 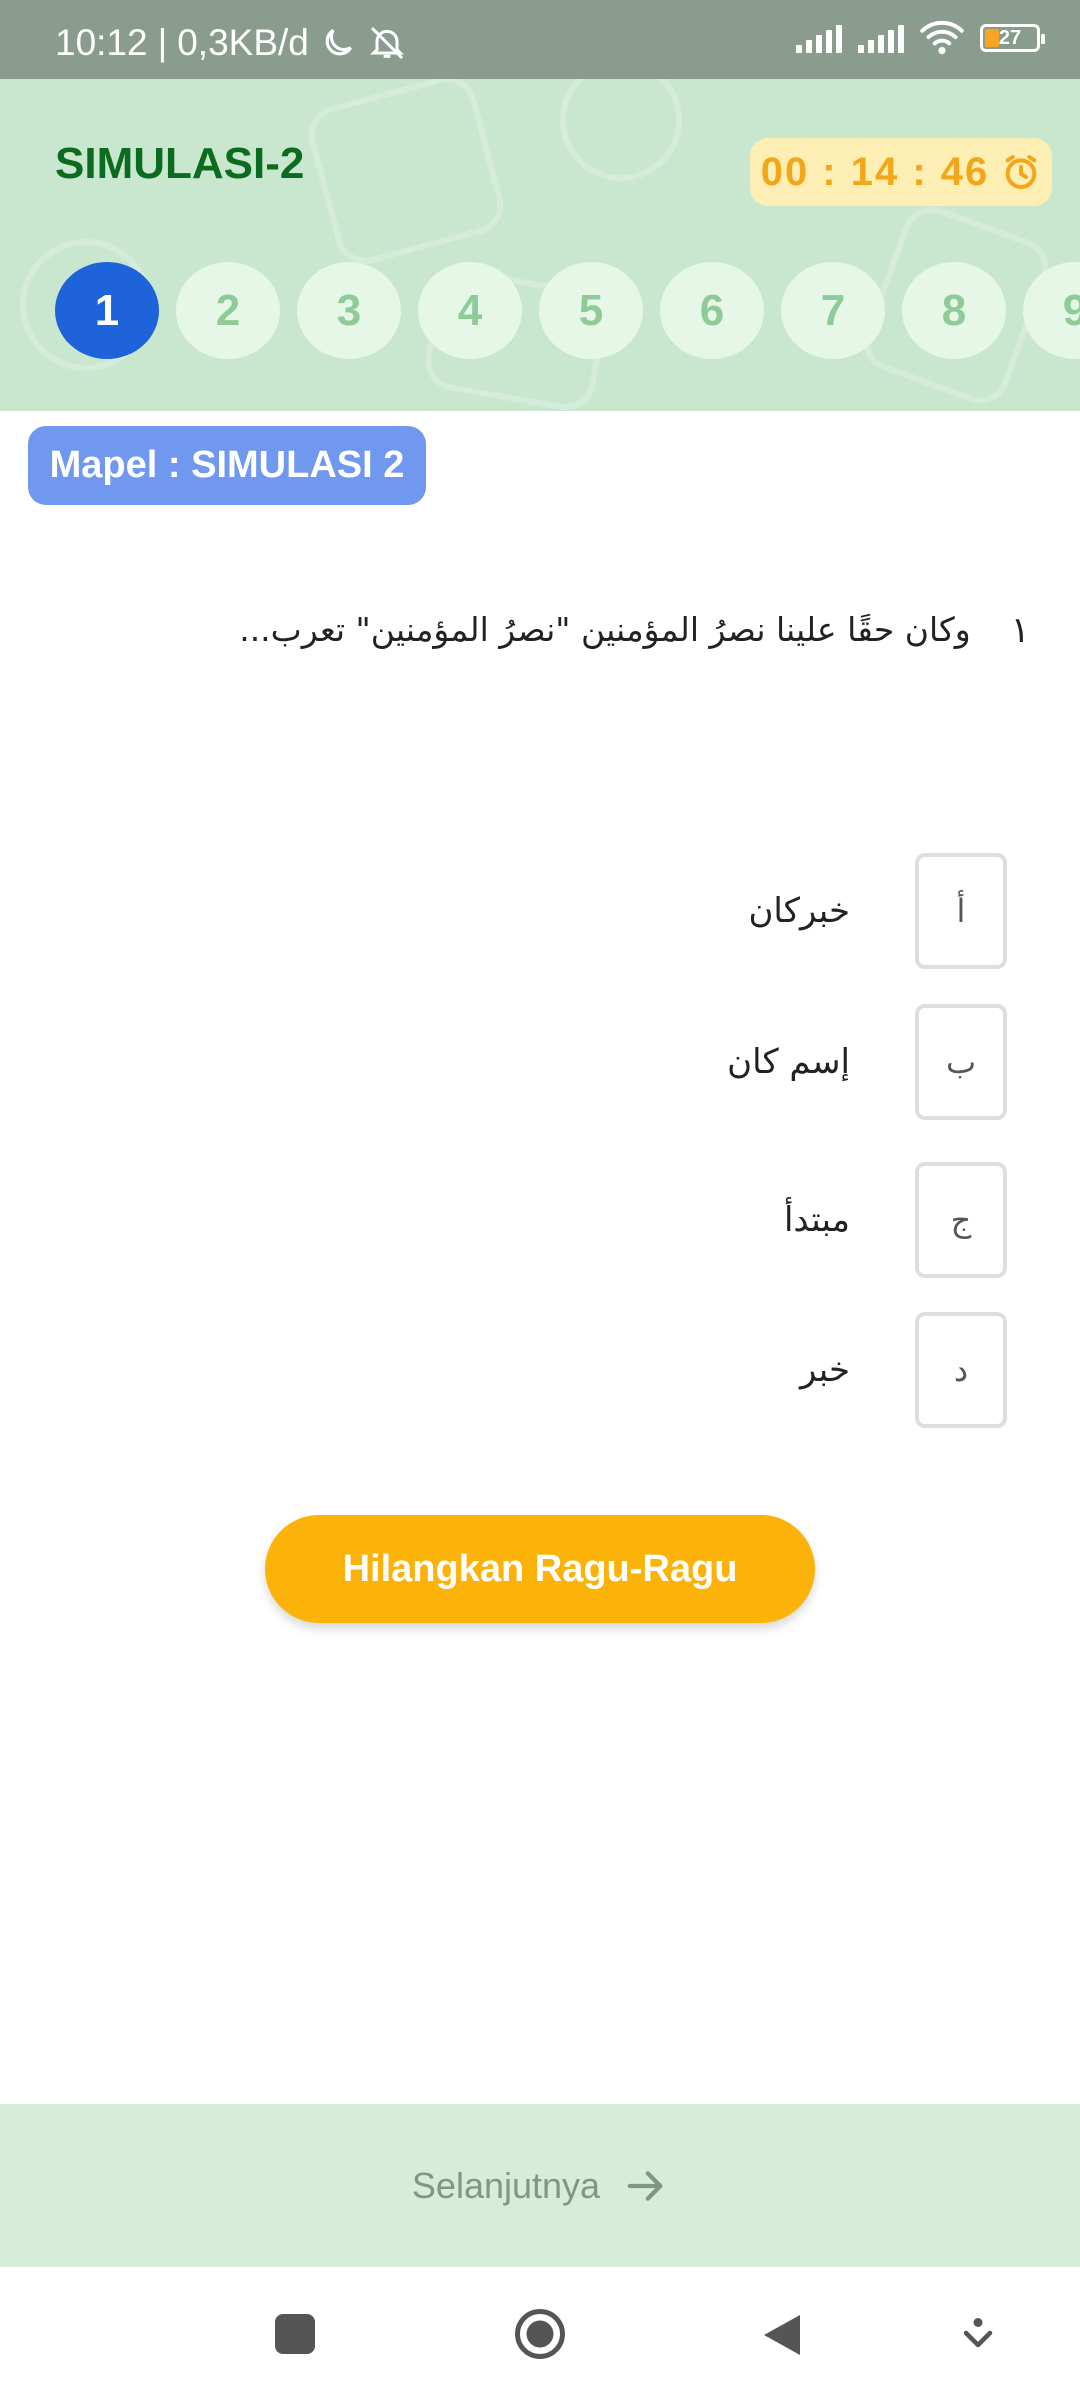 I want to click on question-number-button: 5, so click(x=591, y=310).